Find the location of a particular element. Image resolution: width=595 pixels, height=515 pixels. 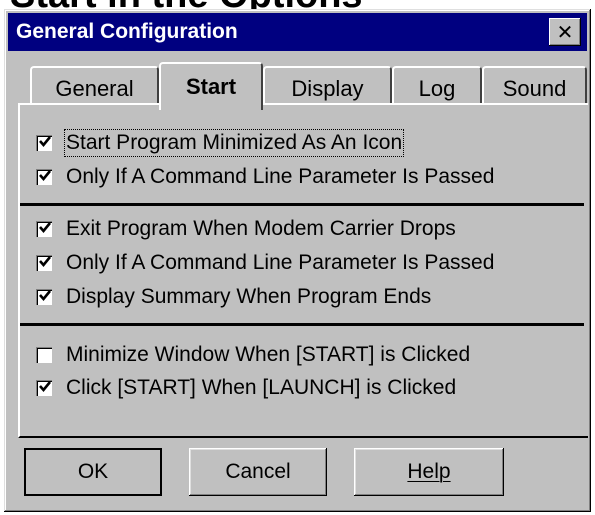

cancel-button: Cancel is located at coordinates (258, 472).